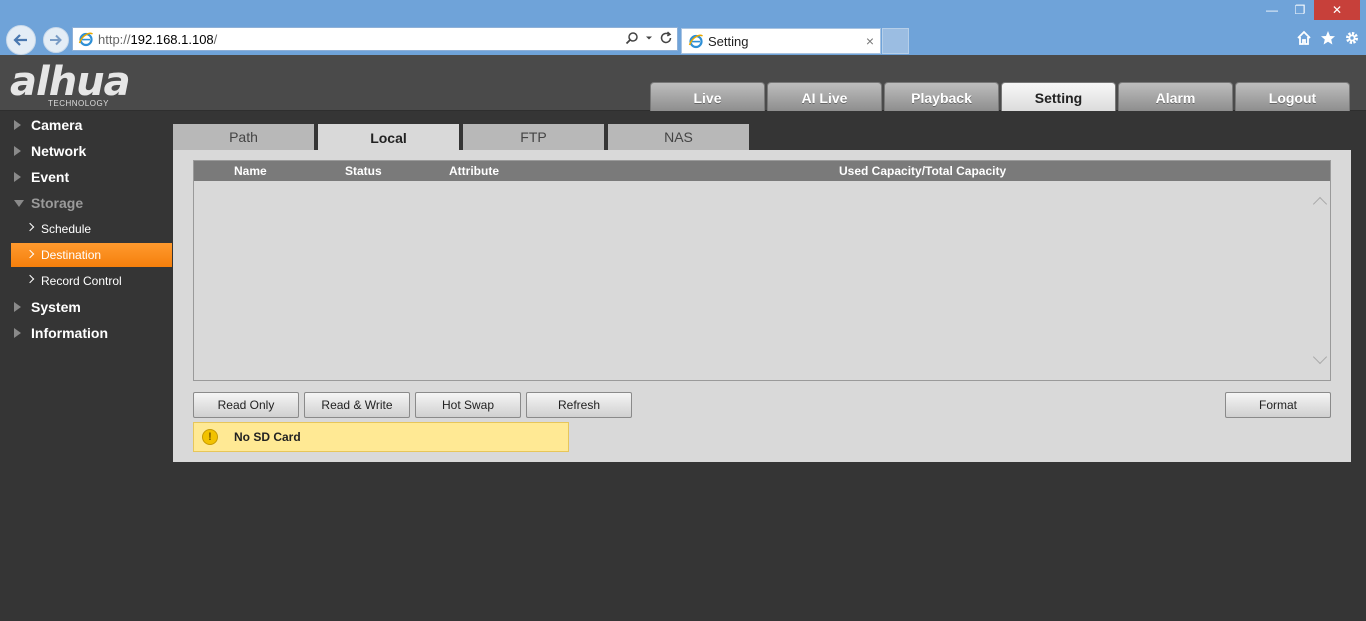 Image resolution: width=1366 pixels, height=621 pixels. I want to click on browser-toolbar-icons, so click(1328, 38).